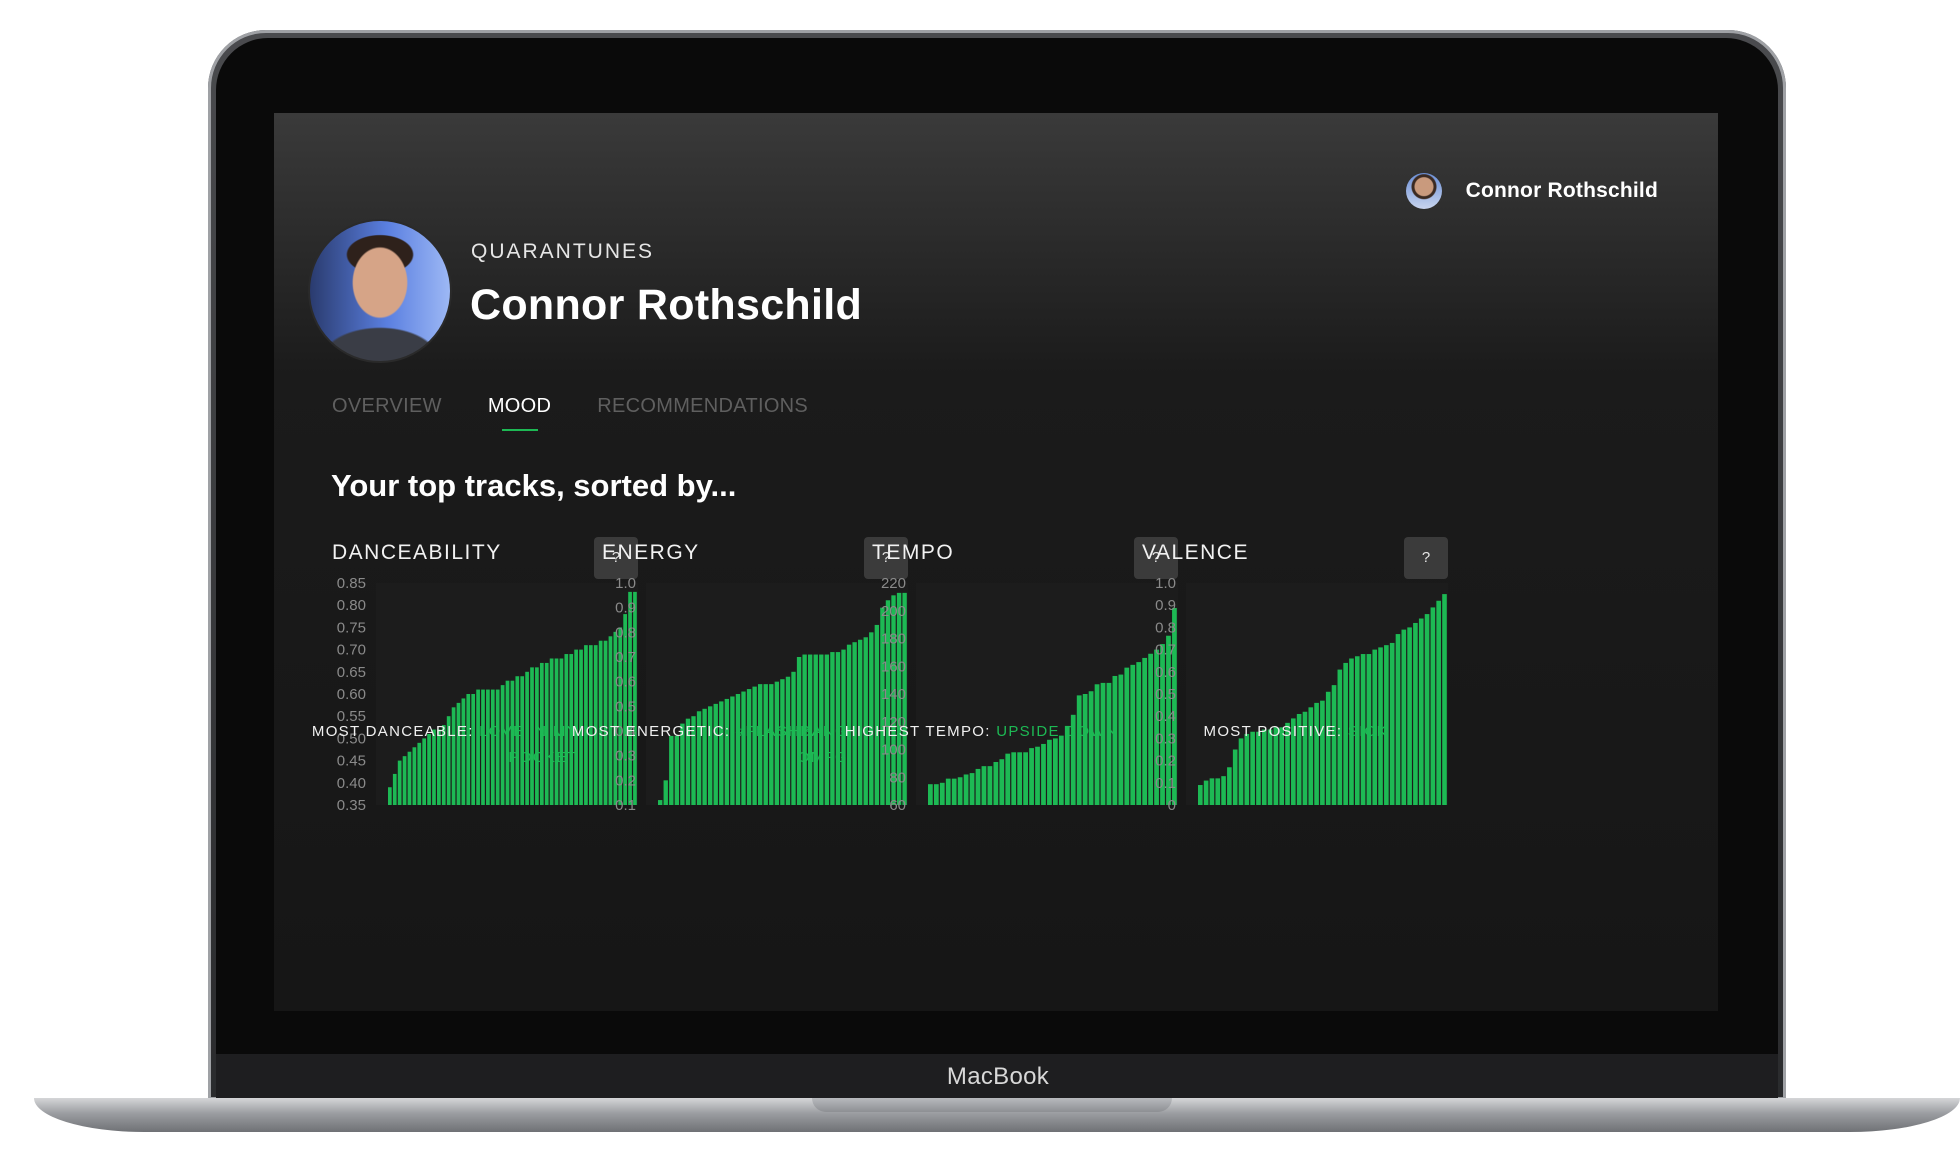 The width and height of the screenshot is (1960, 1174). I want to click on user-menu: Connor Rothschild, so click(1531, 191).